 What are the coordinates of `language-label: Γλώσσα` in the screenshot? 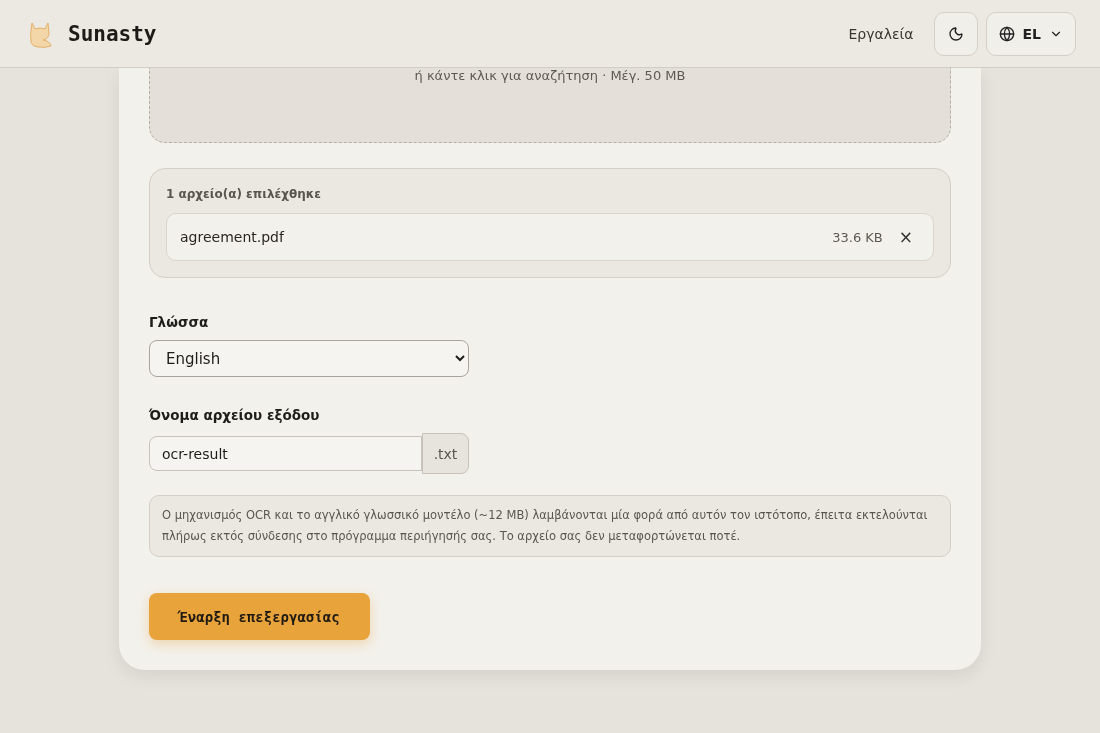 It's located at (179, 322).